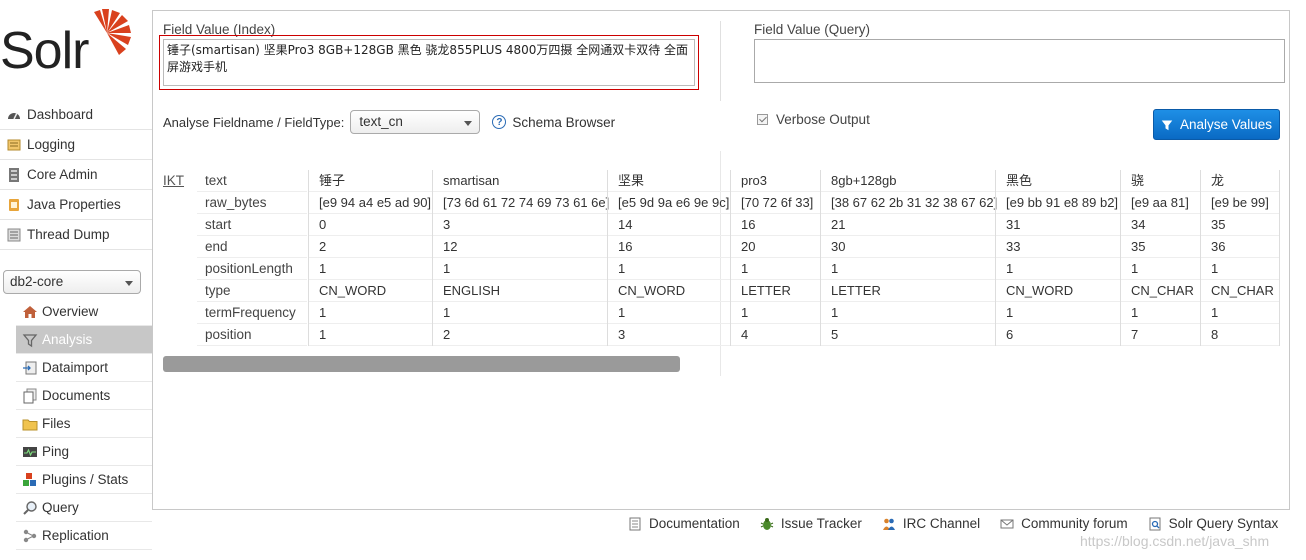 This screenshot has width=1306, height=560. Describe the element at coordinates (908, 247) in the screenshot. I see `token-cell: 30` at that location.